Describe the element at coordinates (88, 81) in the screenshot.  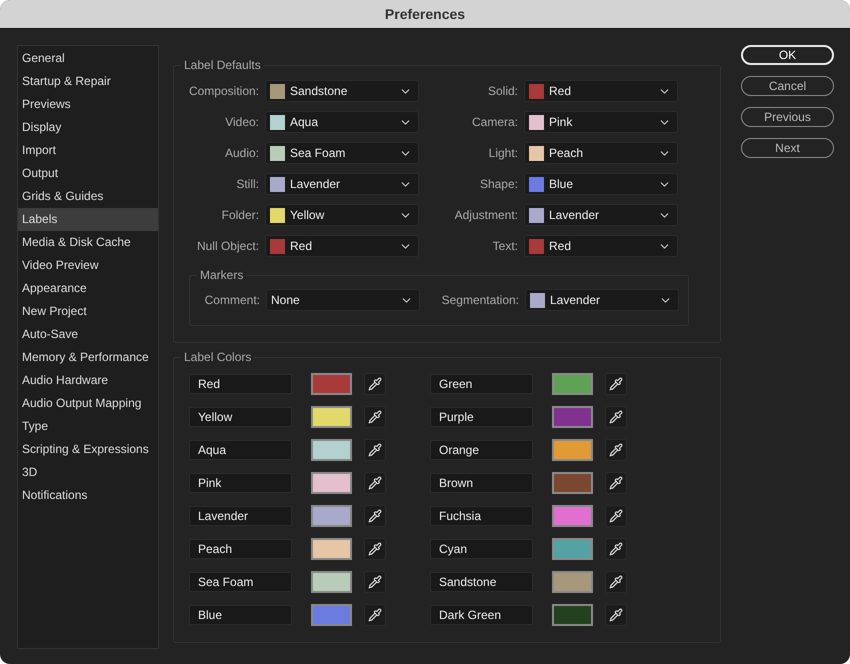
I see `sidebar-item: Startup & Repair` at that location.